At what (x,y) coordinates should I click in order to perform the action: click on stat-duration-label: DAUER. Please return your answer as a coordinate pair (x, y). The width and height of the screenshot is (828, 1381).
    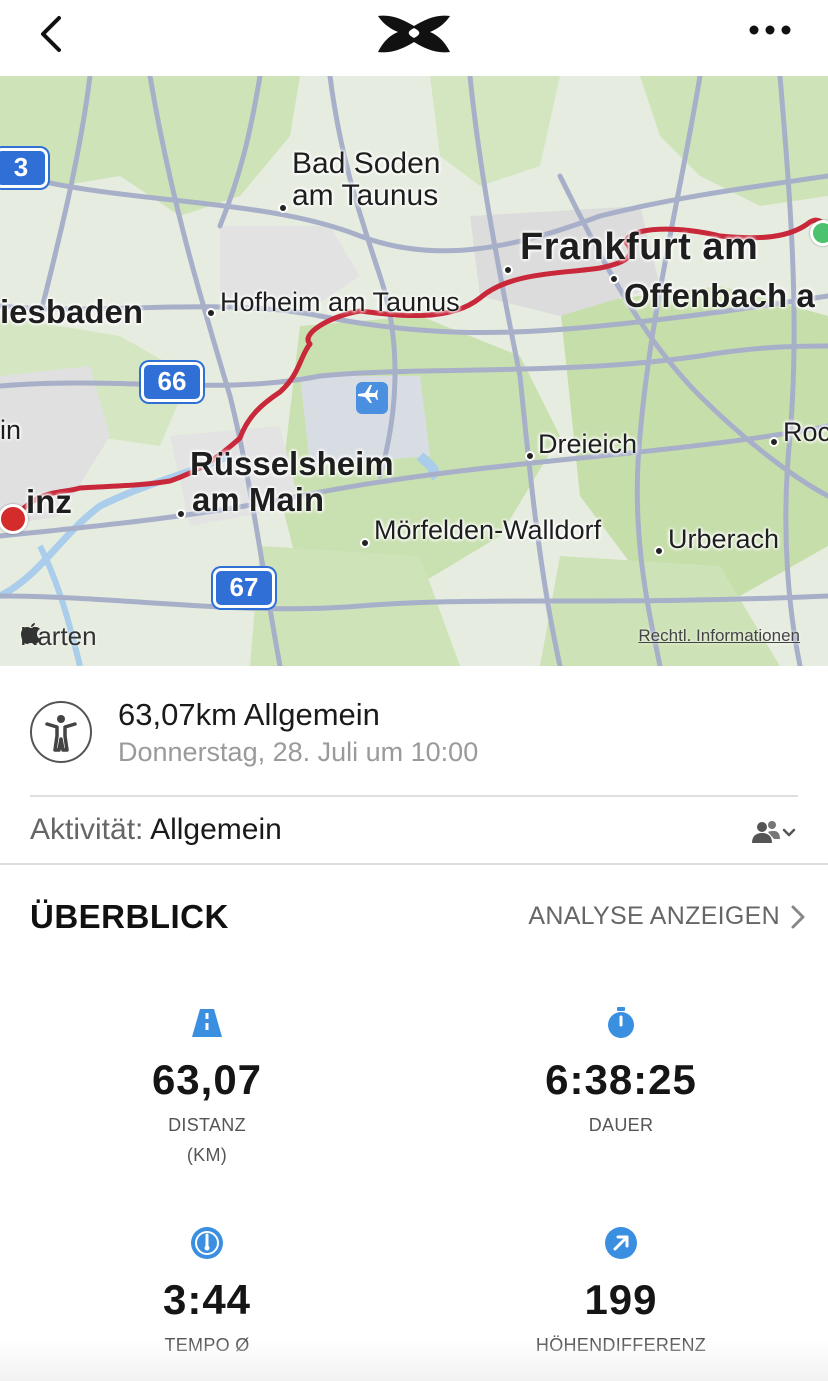
    Looking at the image, I should click on (621, 1125).